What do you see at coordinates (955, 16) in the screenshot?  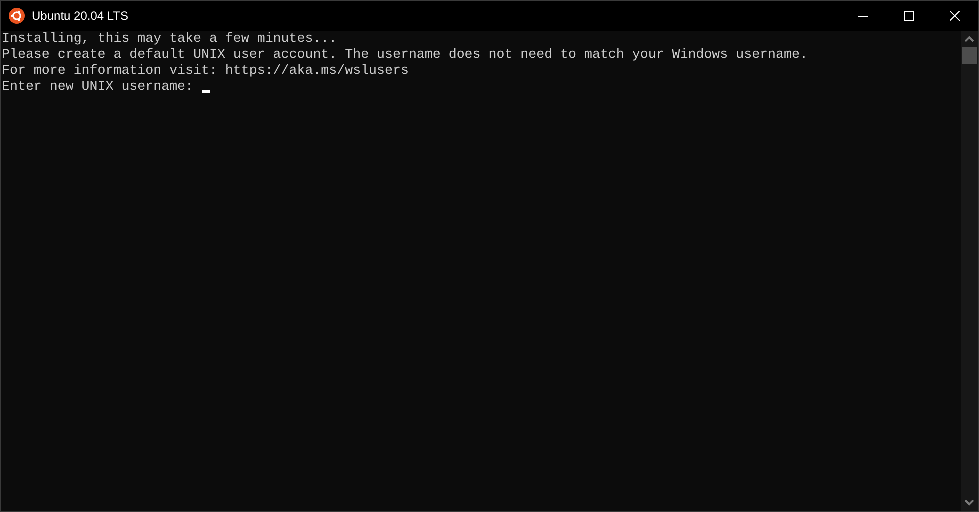 I see `close-icon` at bounding box center [955, 16].